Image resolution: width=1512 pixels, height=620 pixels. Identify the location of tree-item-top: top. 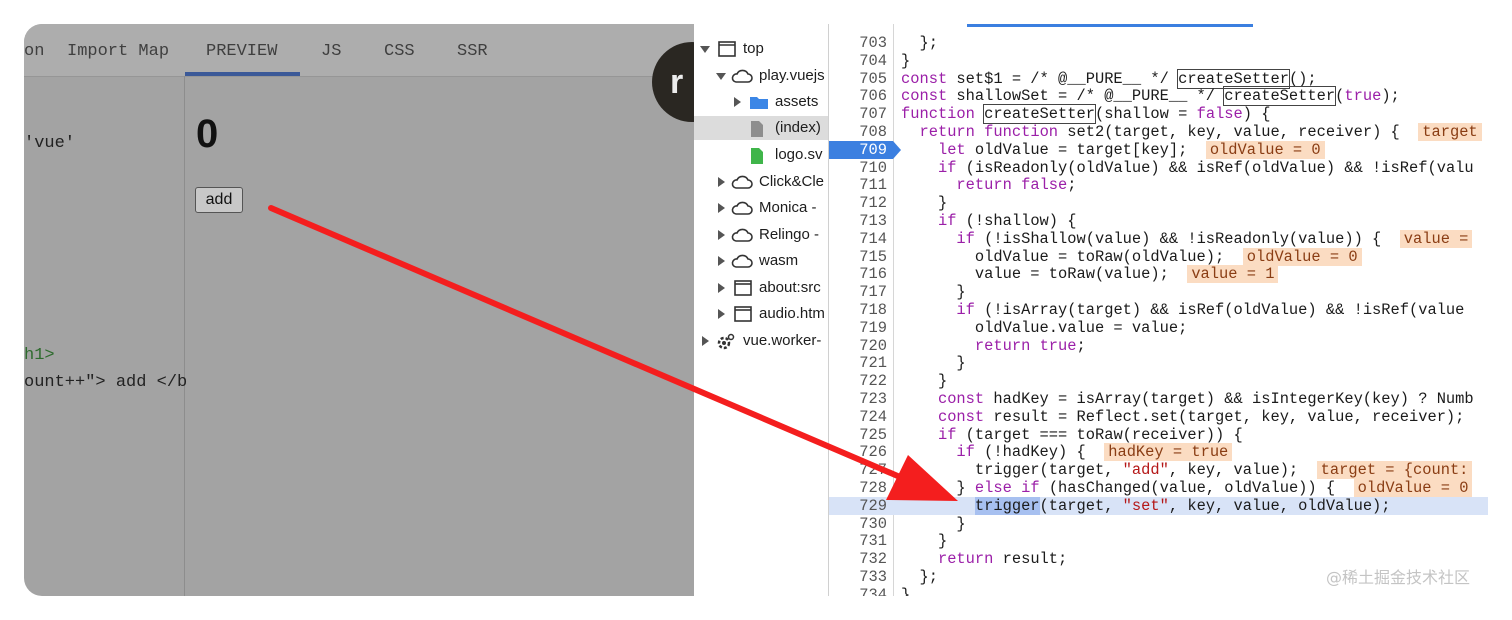
(761, 49).